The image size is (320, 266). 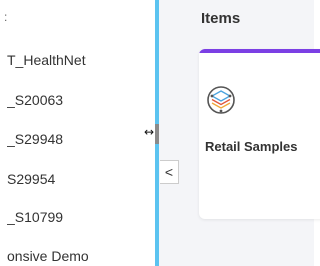 I want to click on list-item: onsive Demo, so click(x=81, y=256).